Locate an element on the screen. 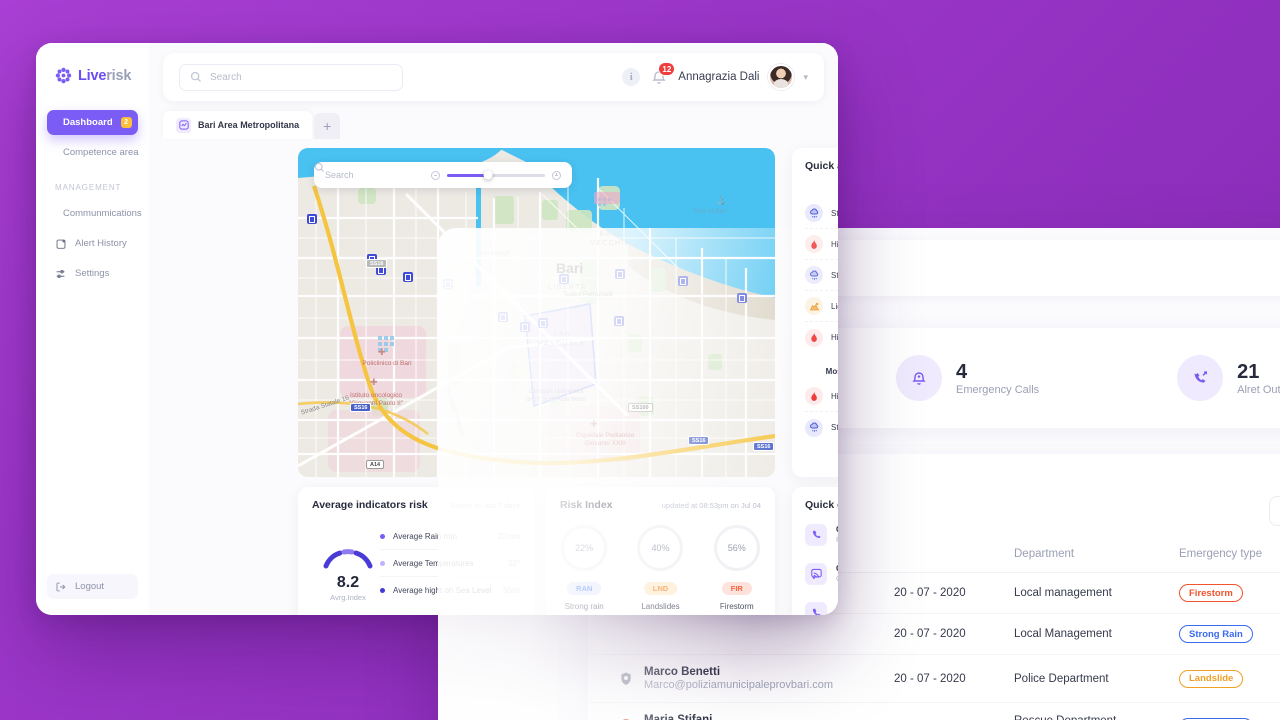 The image size is (1280, 720). sidebar-section-management: MANAGEMENT is located at coordinates (88, 187).